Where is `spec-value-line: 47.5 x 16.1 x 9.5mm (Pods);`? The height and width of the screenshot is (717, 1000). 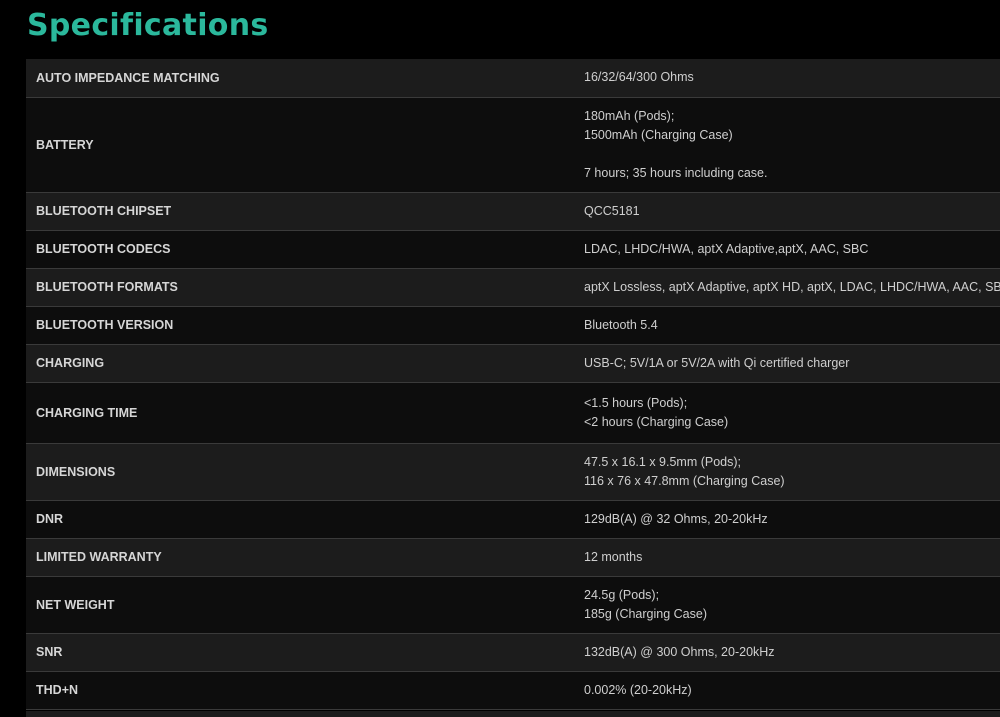
spec-value-line: 47.5 x 16.1 x 9.5mm (Pods); is located at coordinates (663, 461).